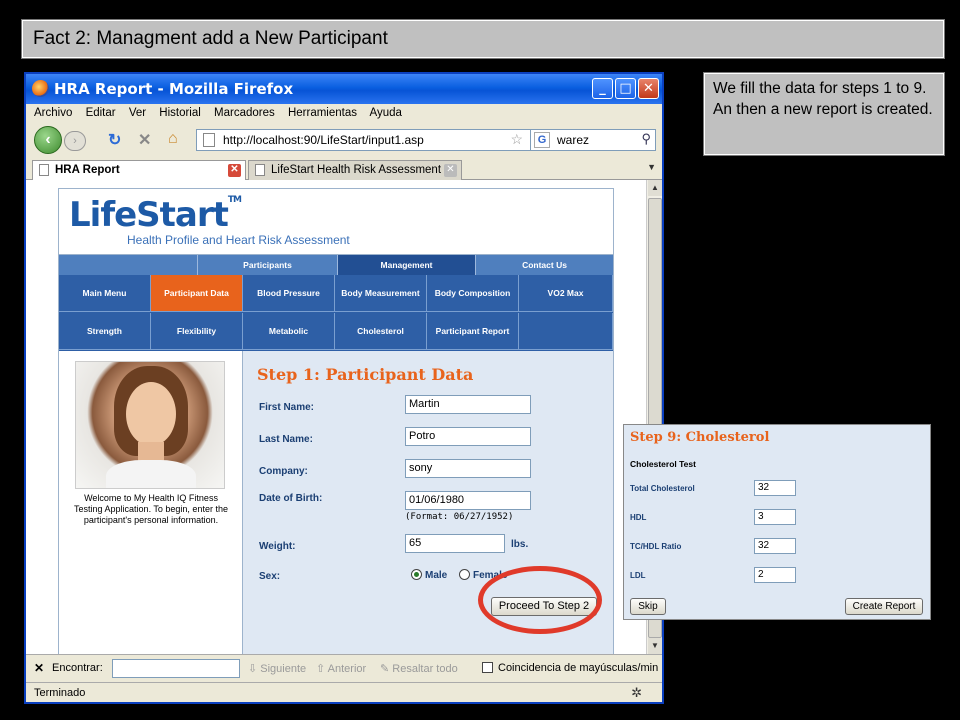  Describe the element at coordinates (287, 407) in the screenshot. I see `first-name-label: First Name:` at that location.